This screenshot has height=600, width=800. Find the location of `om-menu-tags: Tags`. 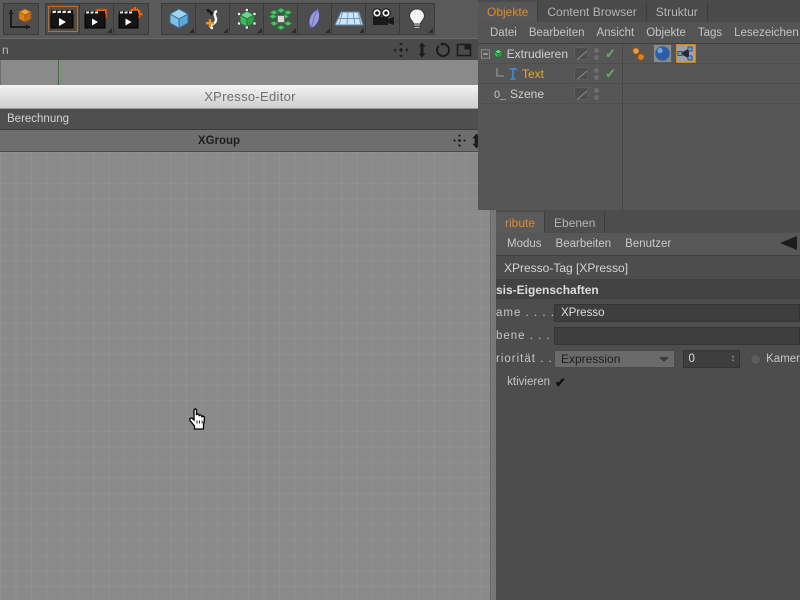

om-menu-tags: Tags is located at coordinates (710, 33).